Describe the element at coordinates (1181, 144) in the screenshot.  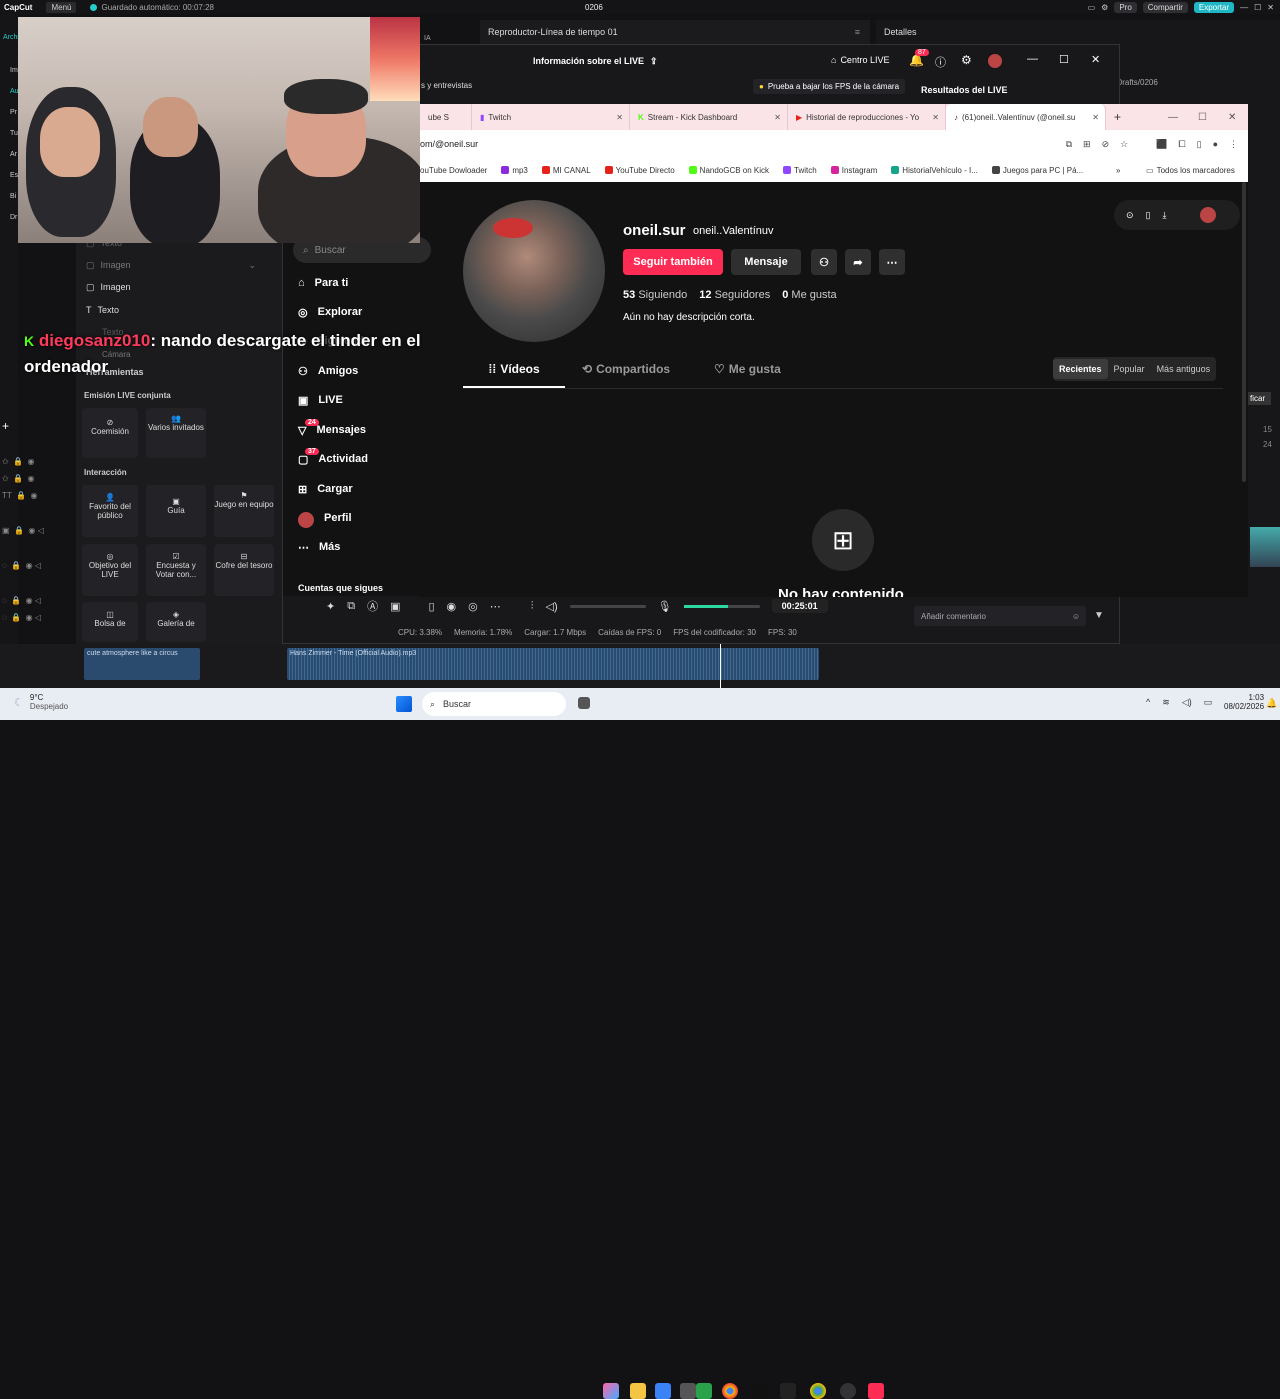
I see `puzzle-icon: ⧠` at that location.